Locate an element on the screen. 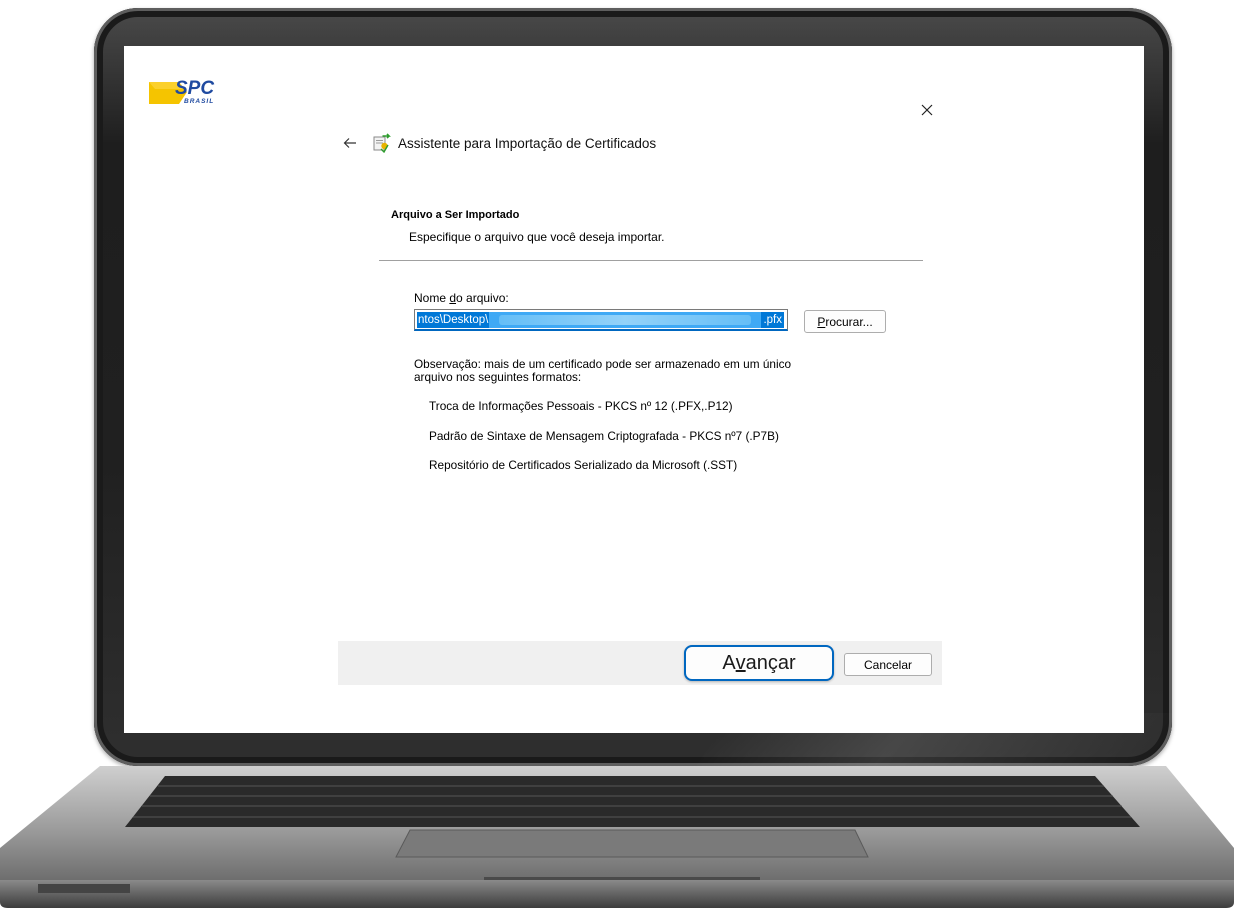 The width and height of the screenshot is (1234, 908). next-accelerator: v is located at coordinates (740, 662).